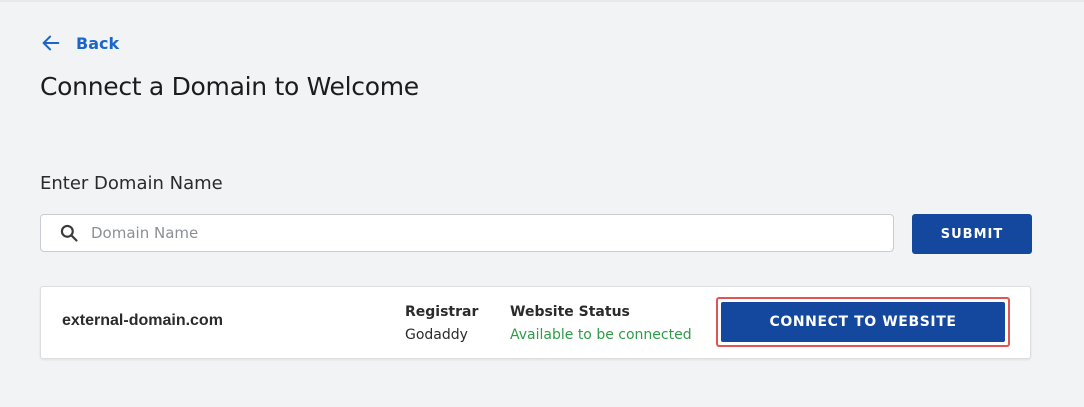 Image resolution: width=1084 pixels, height=407 pixels. I want to click on domain-search-box, so click(467, 233).